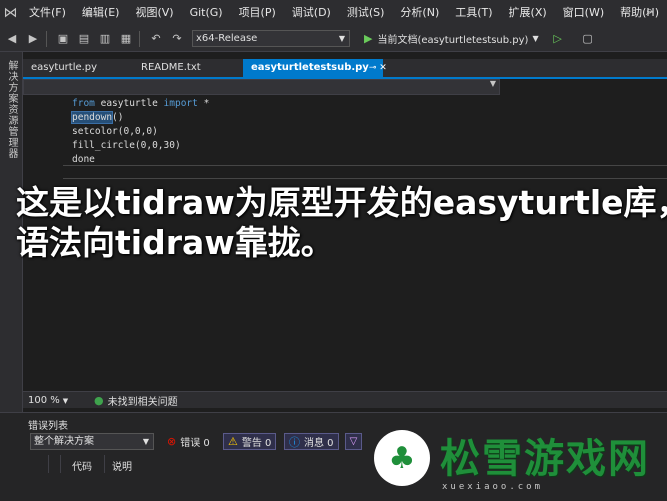 Image resolution: width=667 pixels, height=501 pixels. Describe the element at coordinates (383, 68) in the screenshot. I see `close-icon: ✕` at that location.